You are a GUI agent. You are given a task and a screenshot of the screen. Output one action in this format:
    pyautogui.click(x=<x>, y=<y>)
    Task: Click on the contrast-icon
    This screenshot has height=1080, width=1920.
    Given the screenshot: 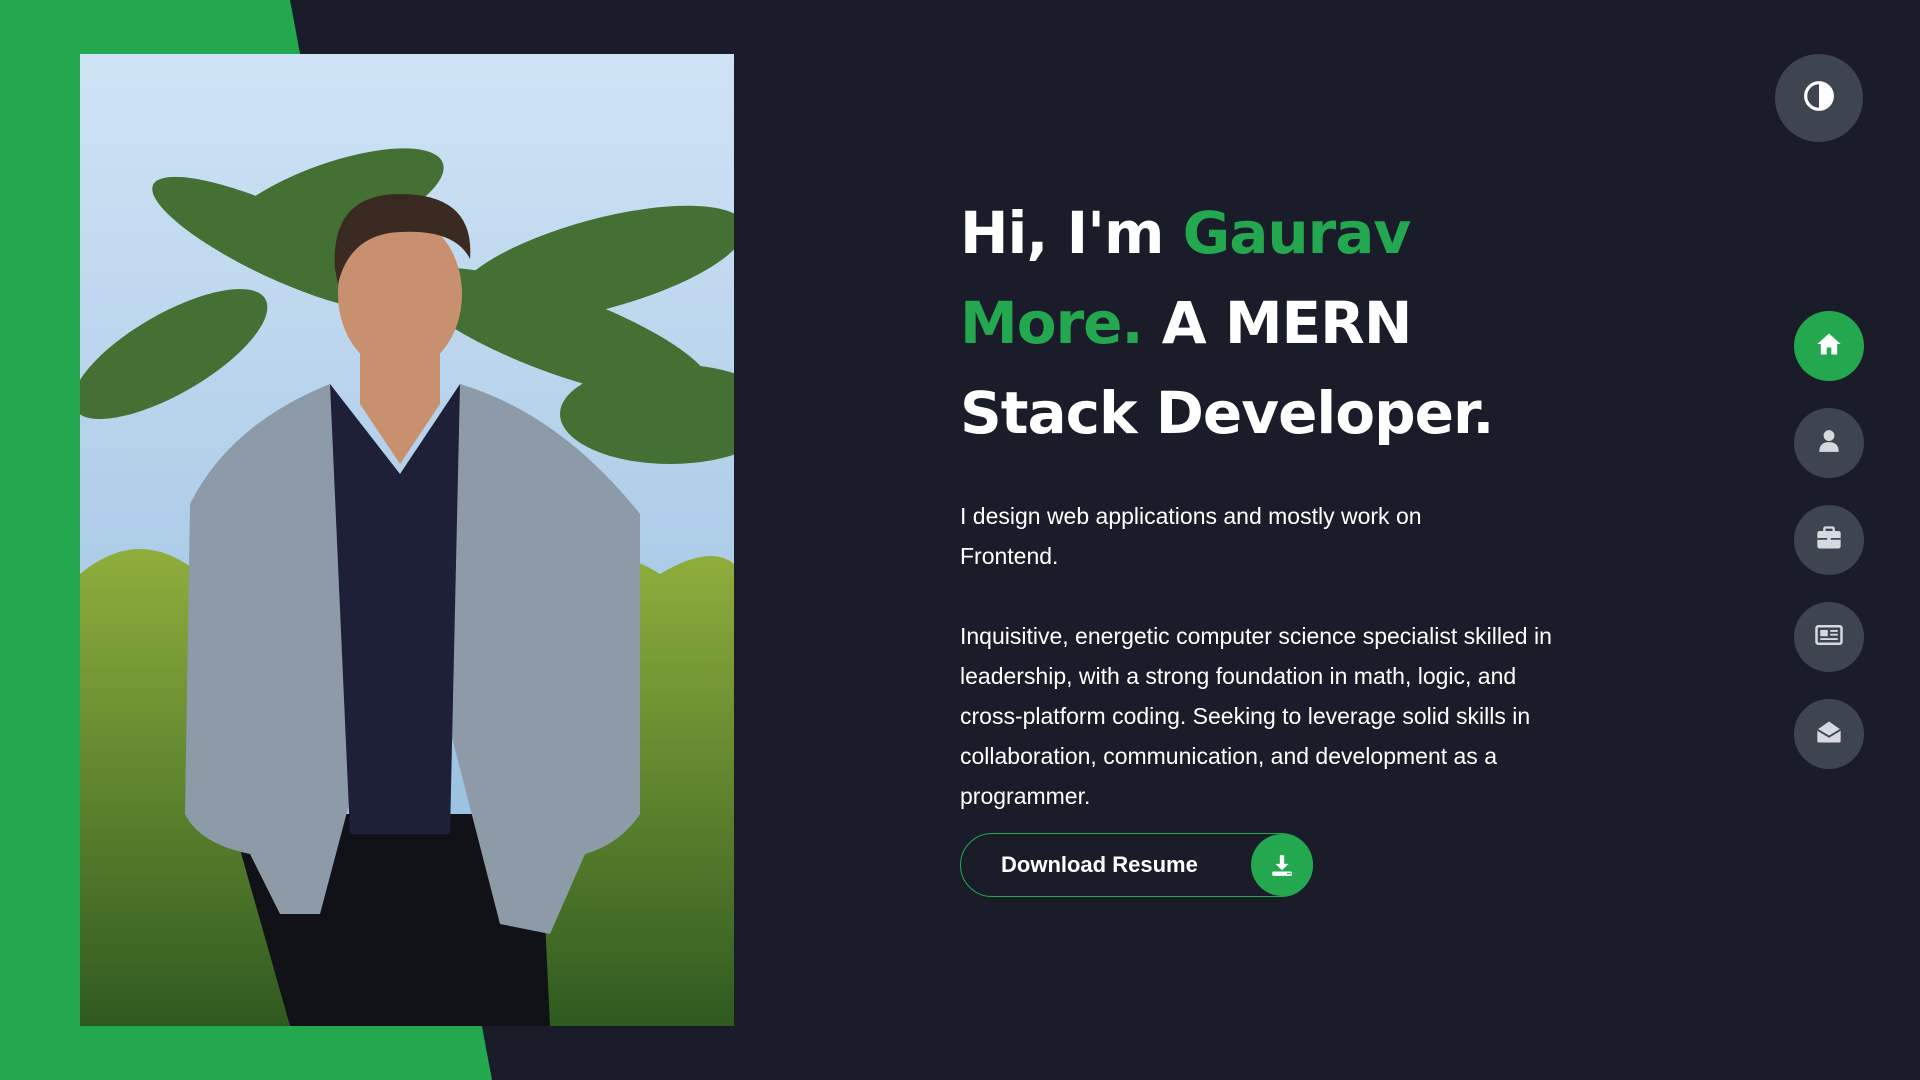 What is the action you would take?
    pyautogui.click(x=1819, y=98)
    